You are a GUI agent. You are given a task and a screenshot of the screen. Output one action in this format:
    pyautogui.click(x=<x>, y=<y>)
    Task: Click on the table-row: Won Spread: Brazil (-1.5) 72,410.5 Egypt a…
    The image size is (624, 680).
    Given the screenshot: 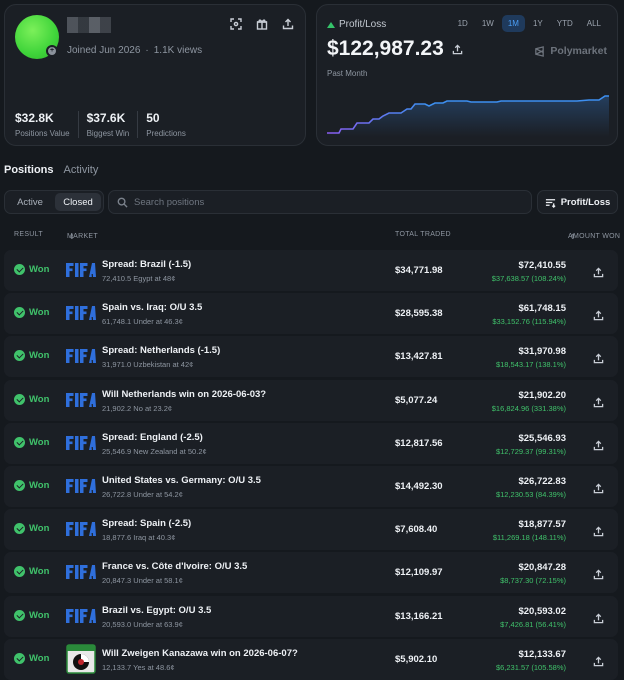 What is the action you would take?
    pyautogui.click(x=311, y=270)
    